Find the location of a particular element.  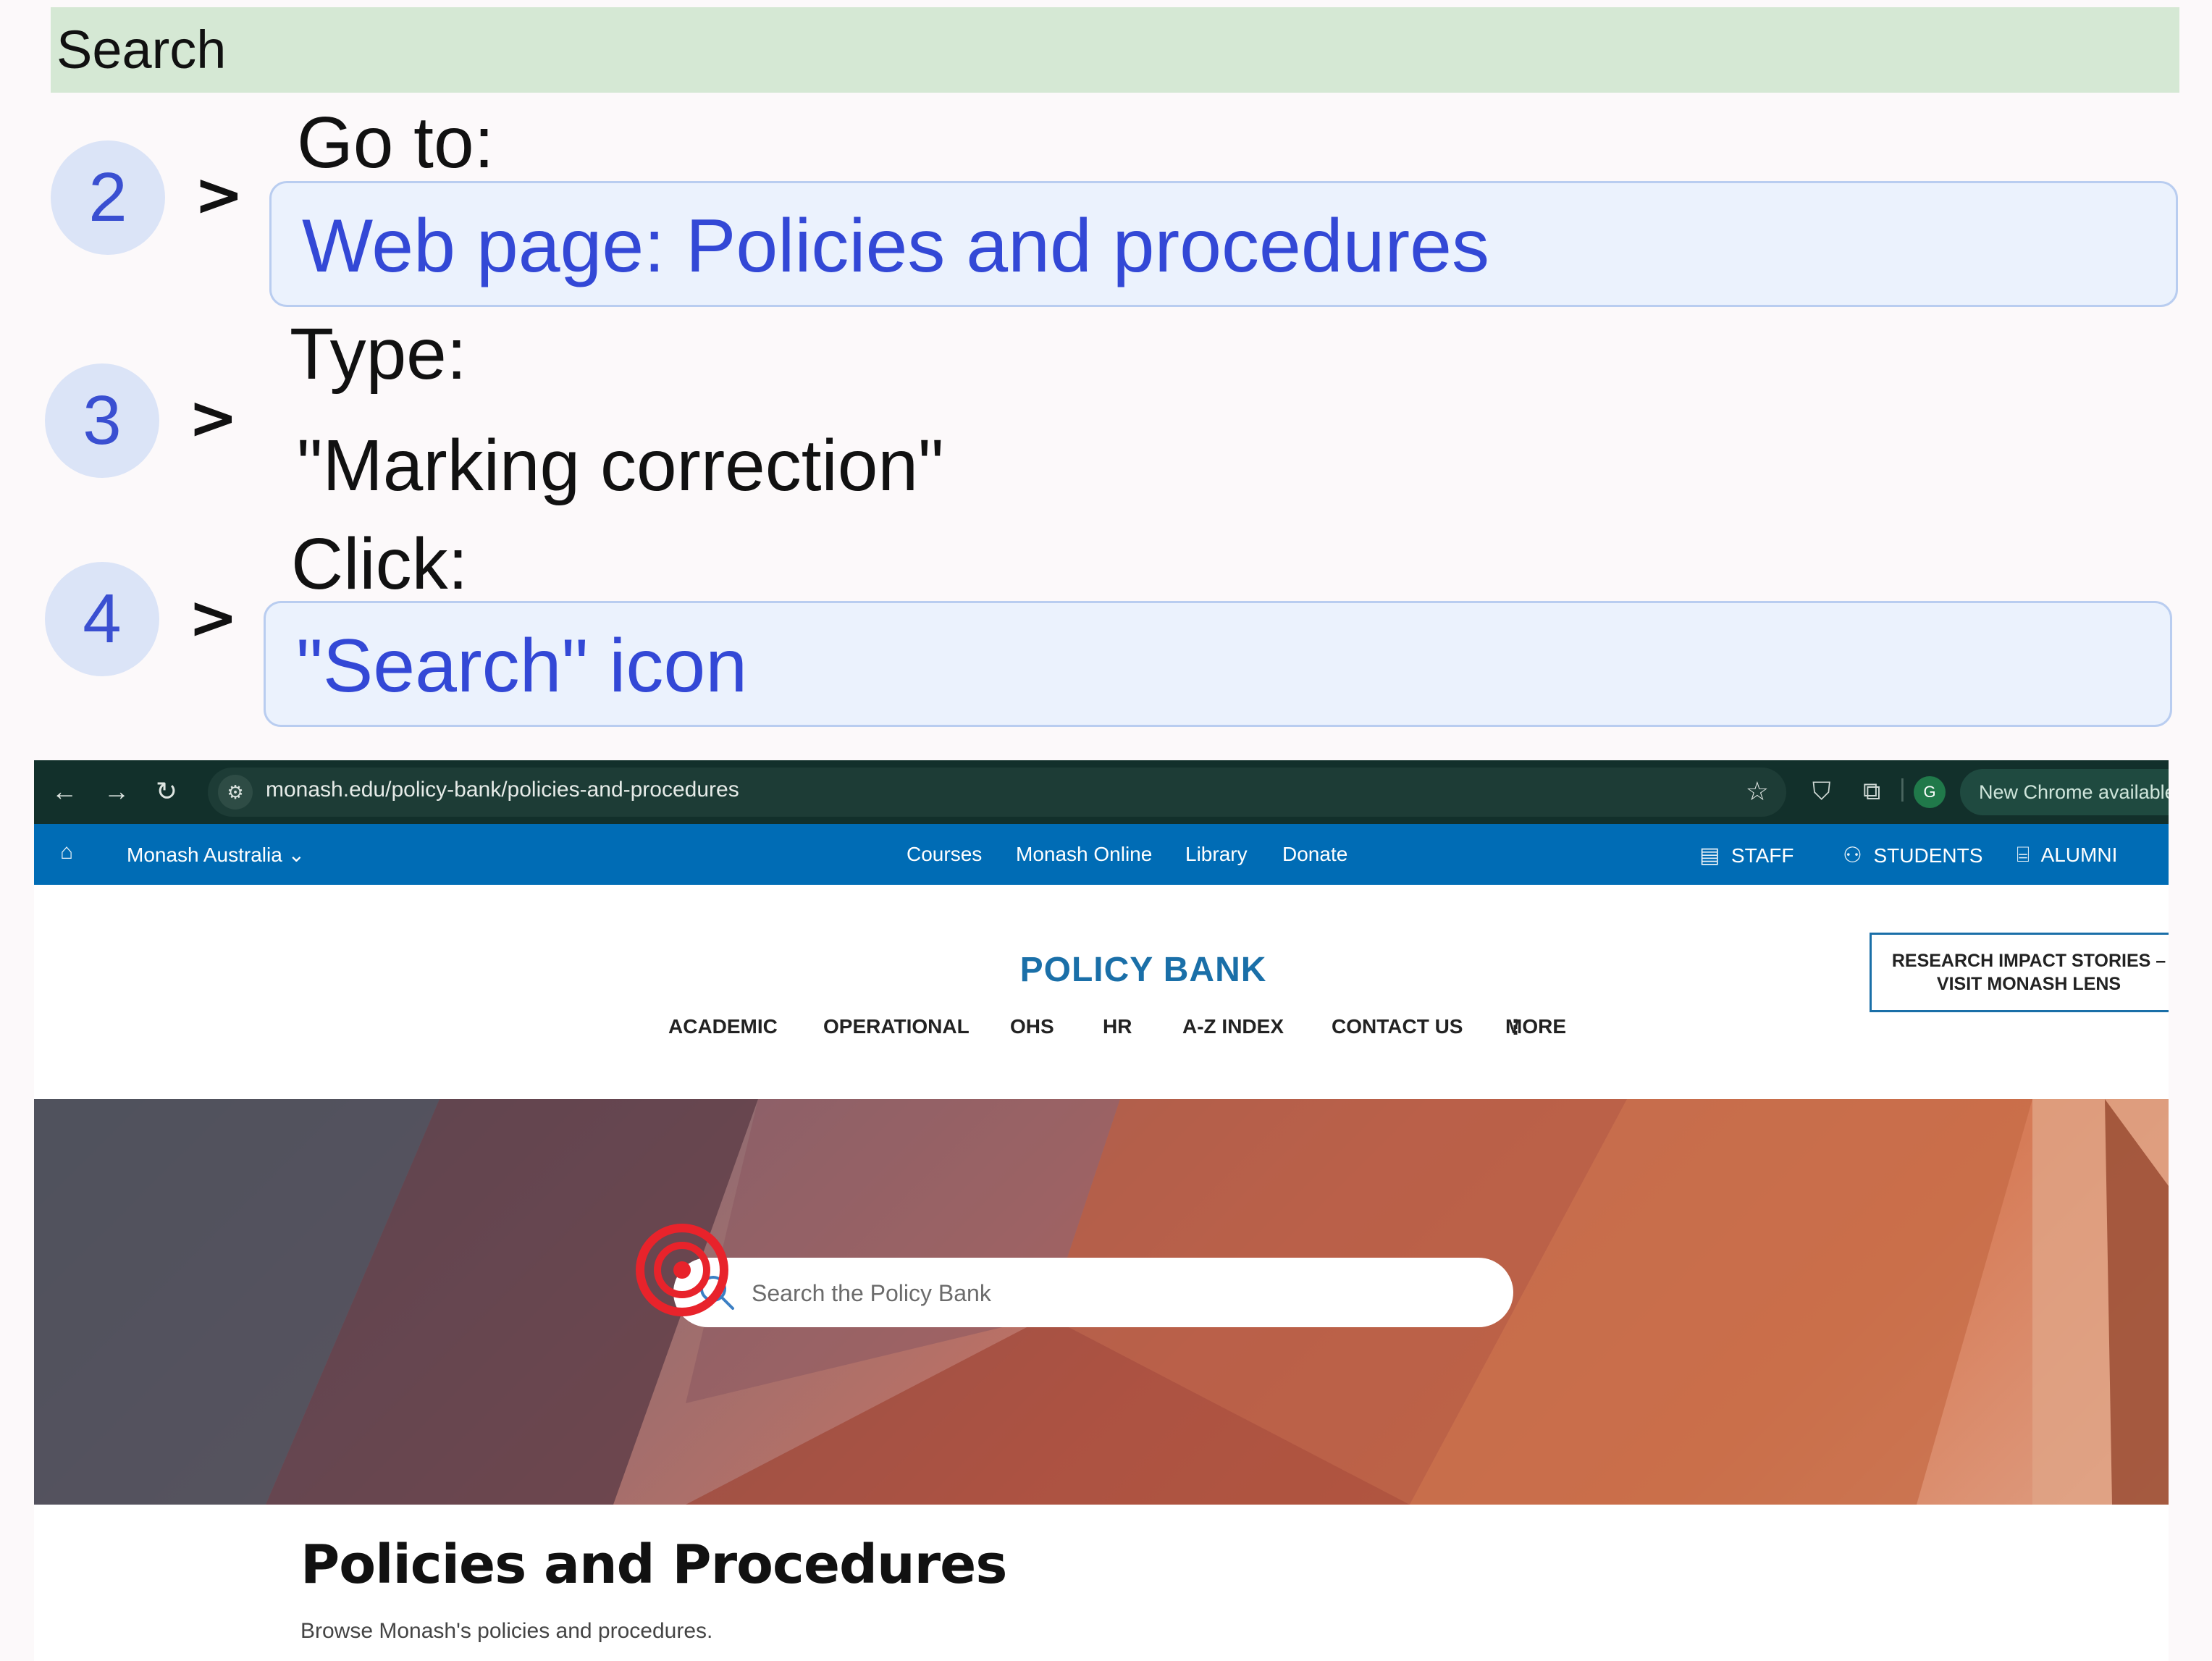

instruction-header: Search is located at coordinates (1115, 50).